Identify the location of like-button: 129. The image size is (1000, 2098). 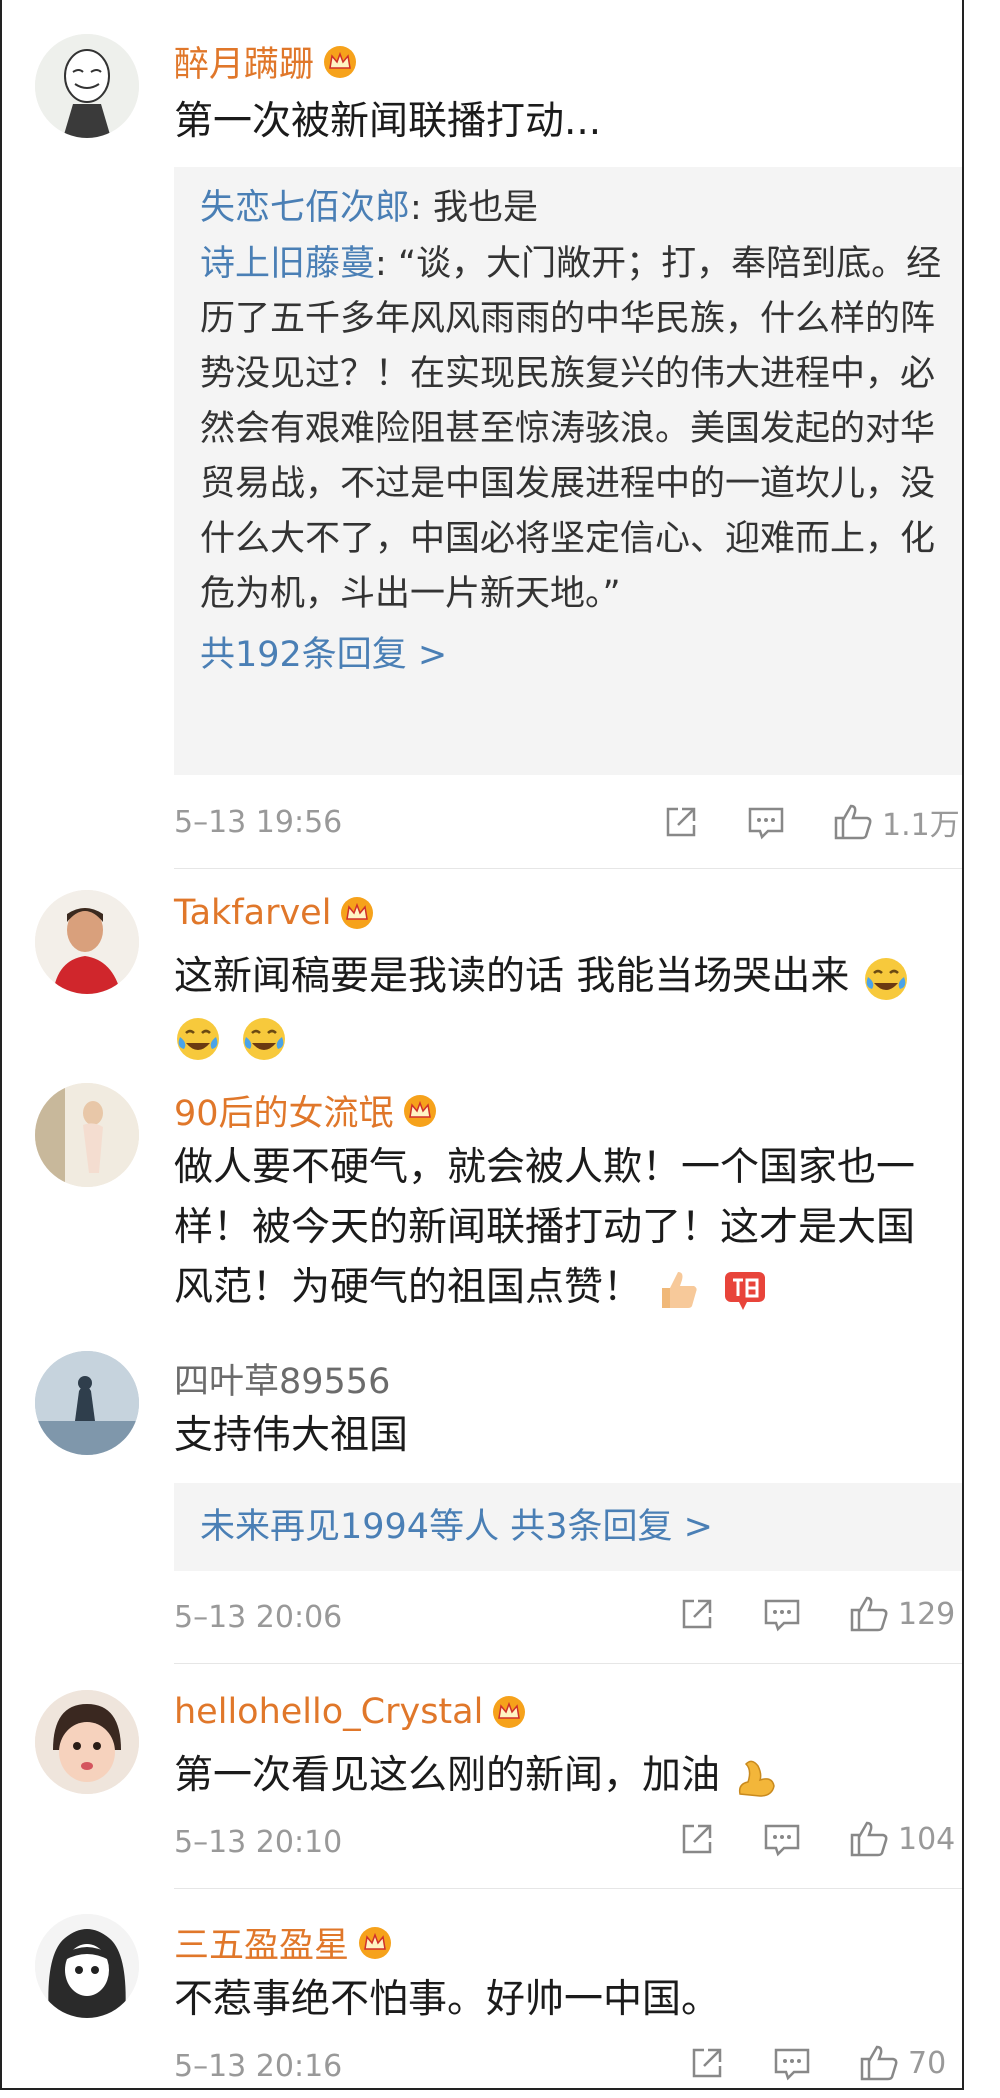
(901, 1614).